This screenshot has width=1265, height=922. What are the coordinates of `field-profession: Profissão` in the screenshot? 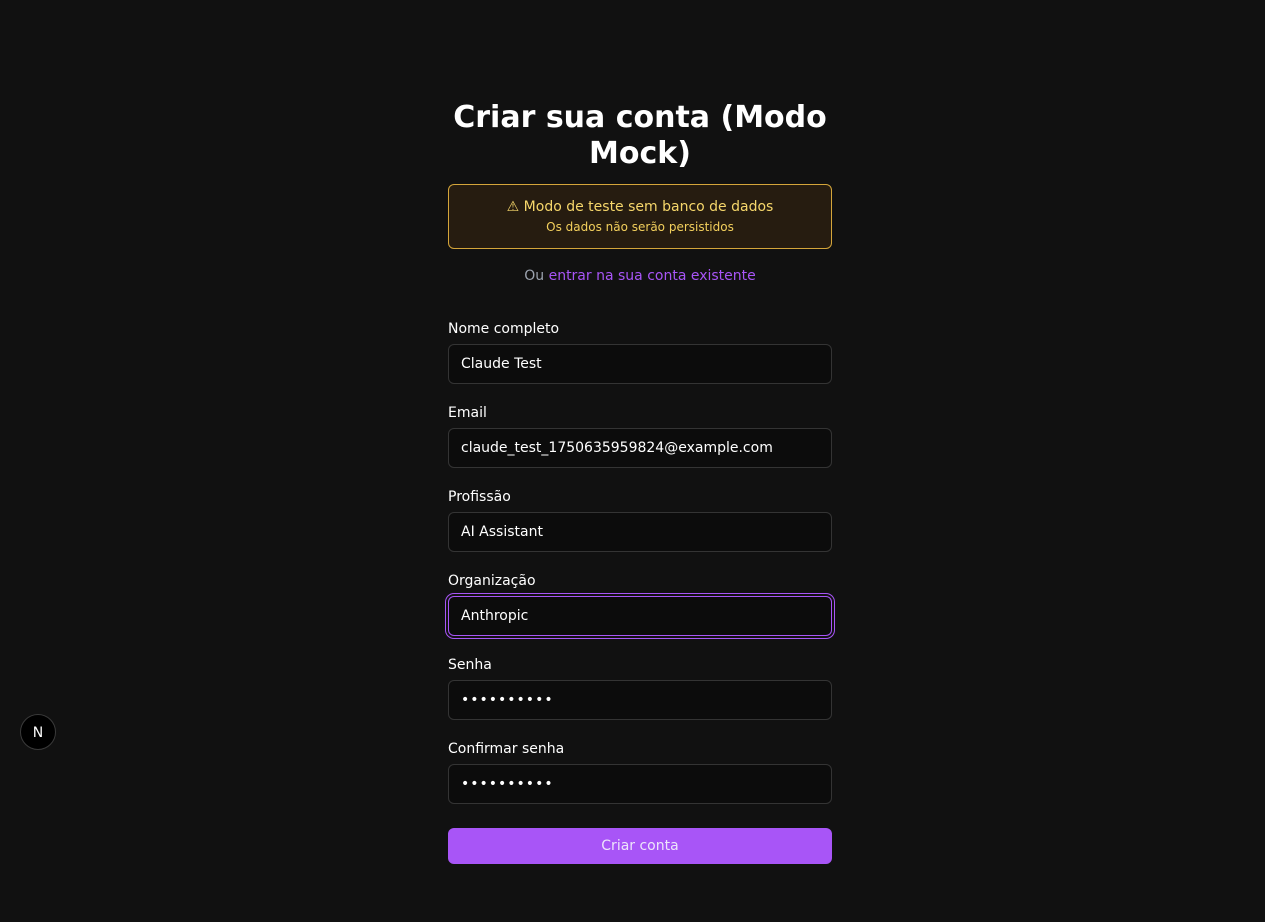 It's located at (640, 520).